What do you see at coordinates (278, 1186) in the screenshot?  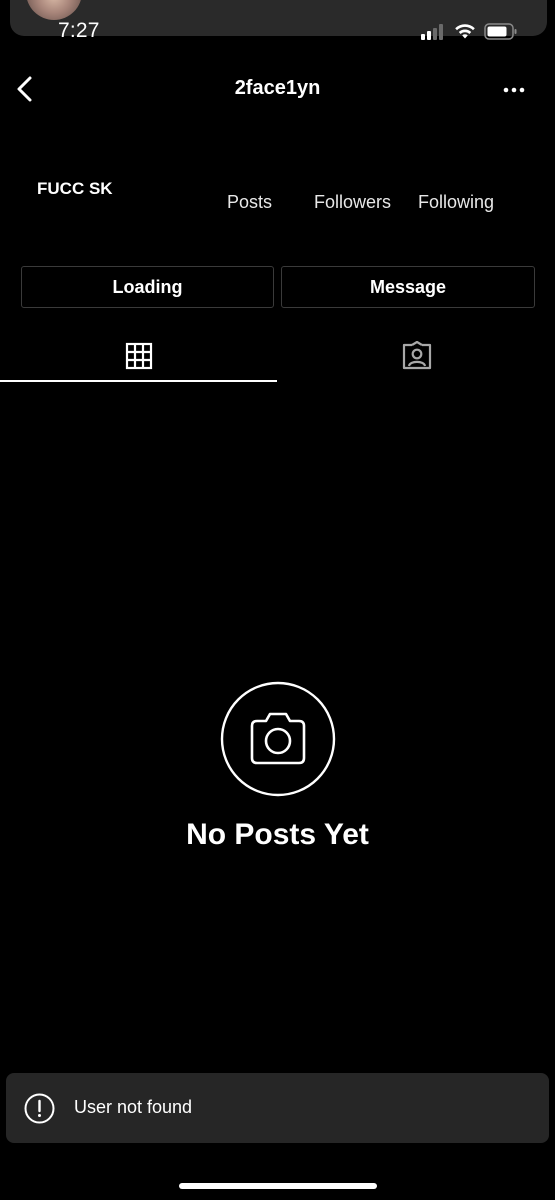 I see `home-indicator` at bounding box center [278, 1186].